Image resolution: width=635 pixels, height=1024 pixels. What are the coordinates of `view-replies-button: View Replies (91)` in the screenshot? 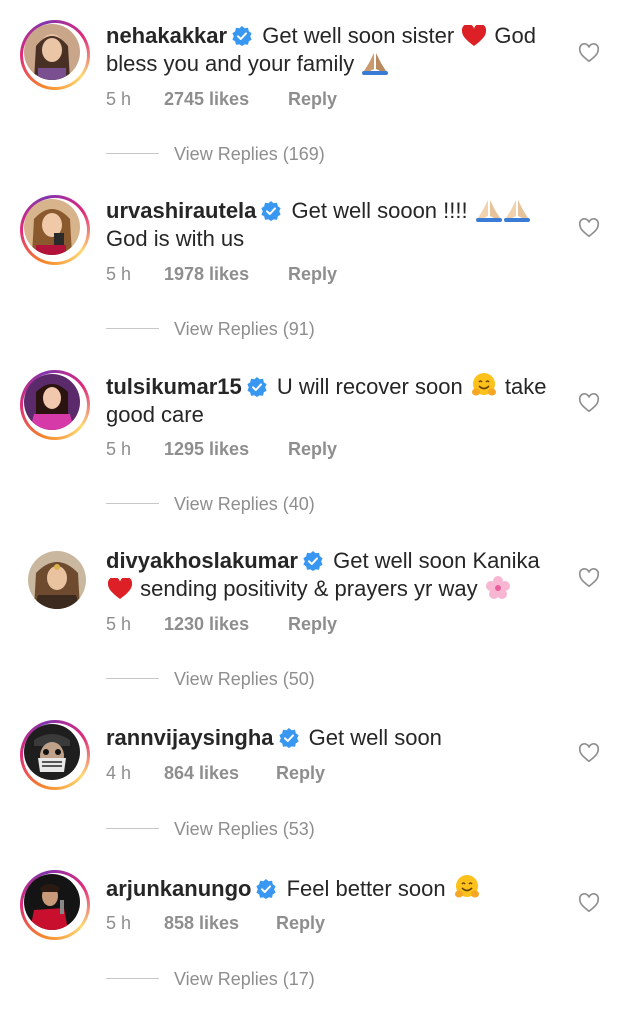 It's located at (256, 329).